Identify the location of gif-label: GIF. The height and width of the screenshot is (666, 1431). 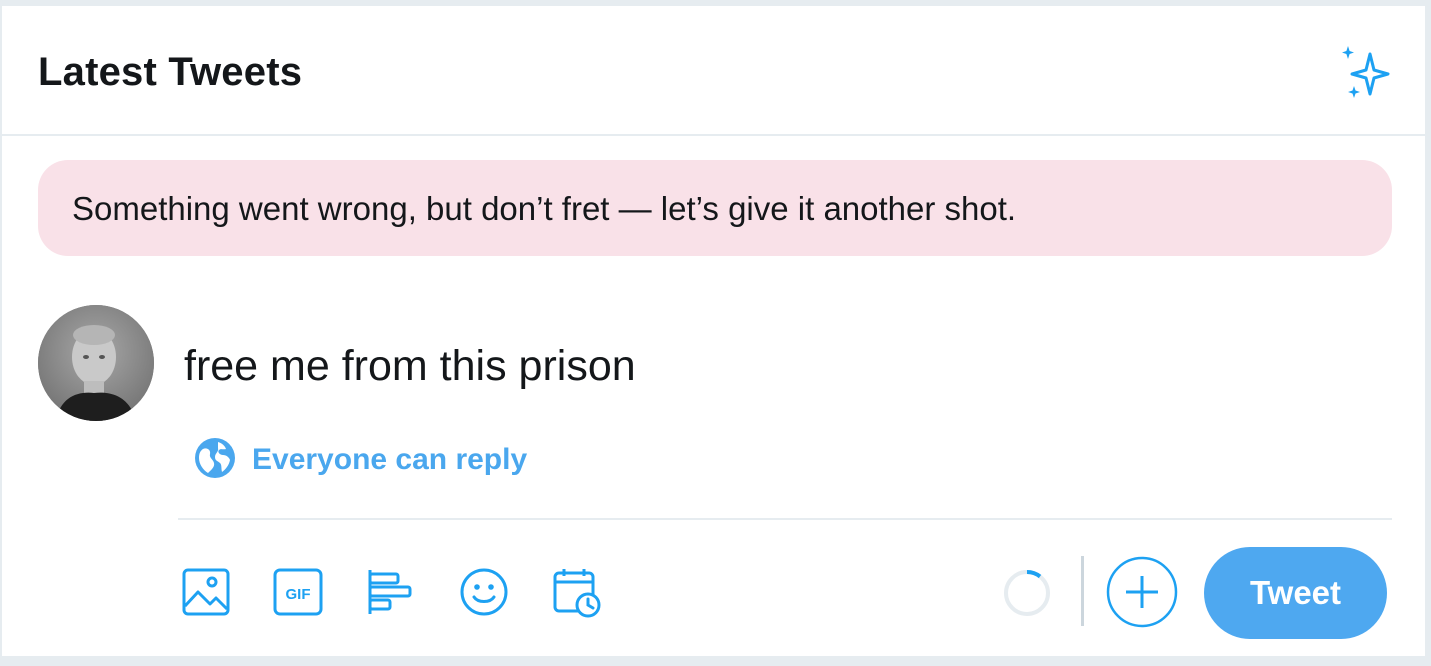
(298, 594).